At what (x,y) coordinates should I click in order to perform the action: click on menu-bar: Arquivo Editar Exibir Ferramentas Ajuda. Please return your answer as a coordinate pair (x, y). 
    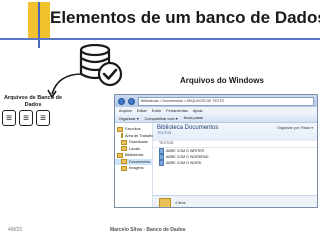
    Looking at the image, I should click on (216, 110).